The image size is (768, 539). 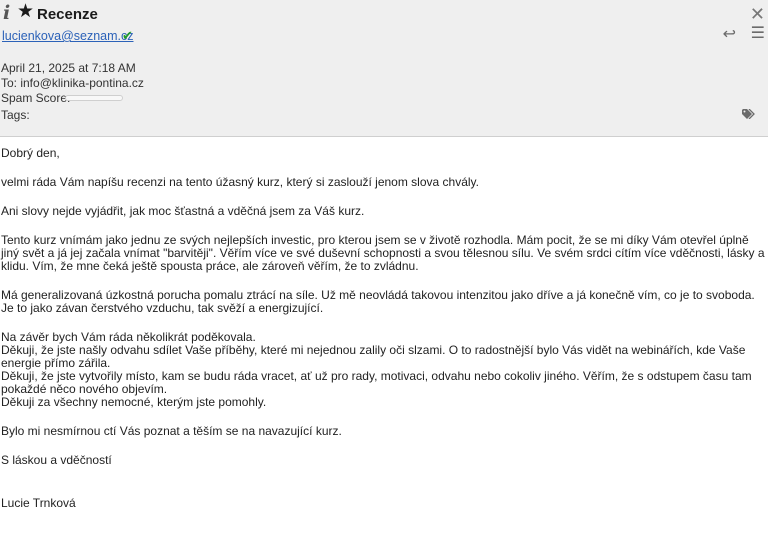 I want to click on closing-line: S láskou a vděčností, so click(x=56, y=460).